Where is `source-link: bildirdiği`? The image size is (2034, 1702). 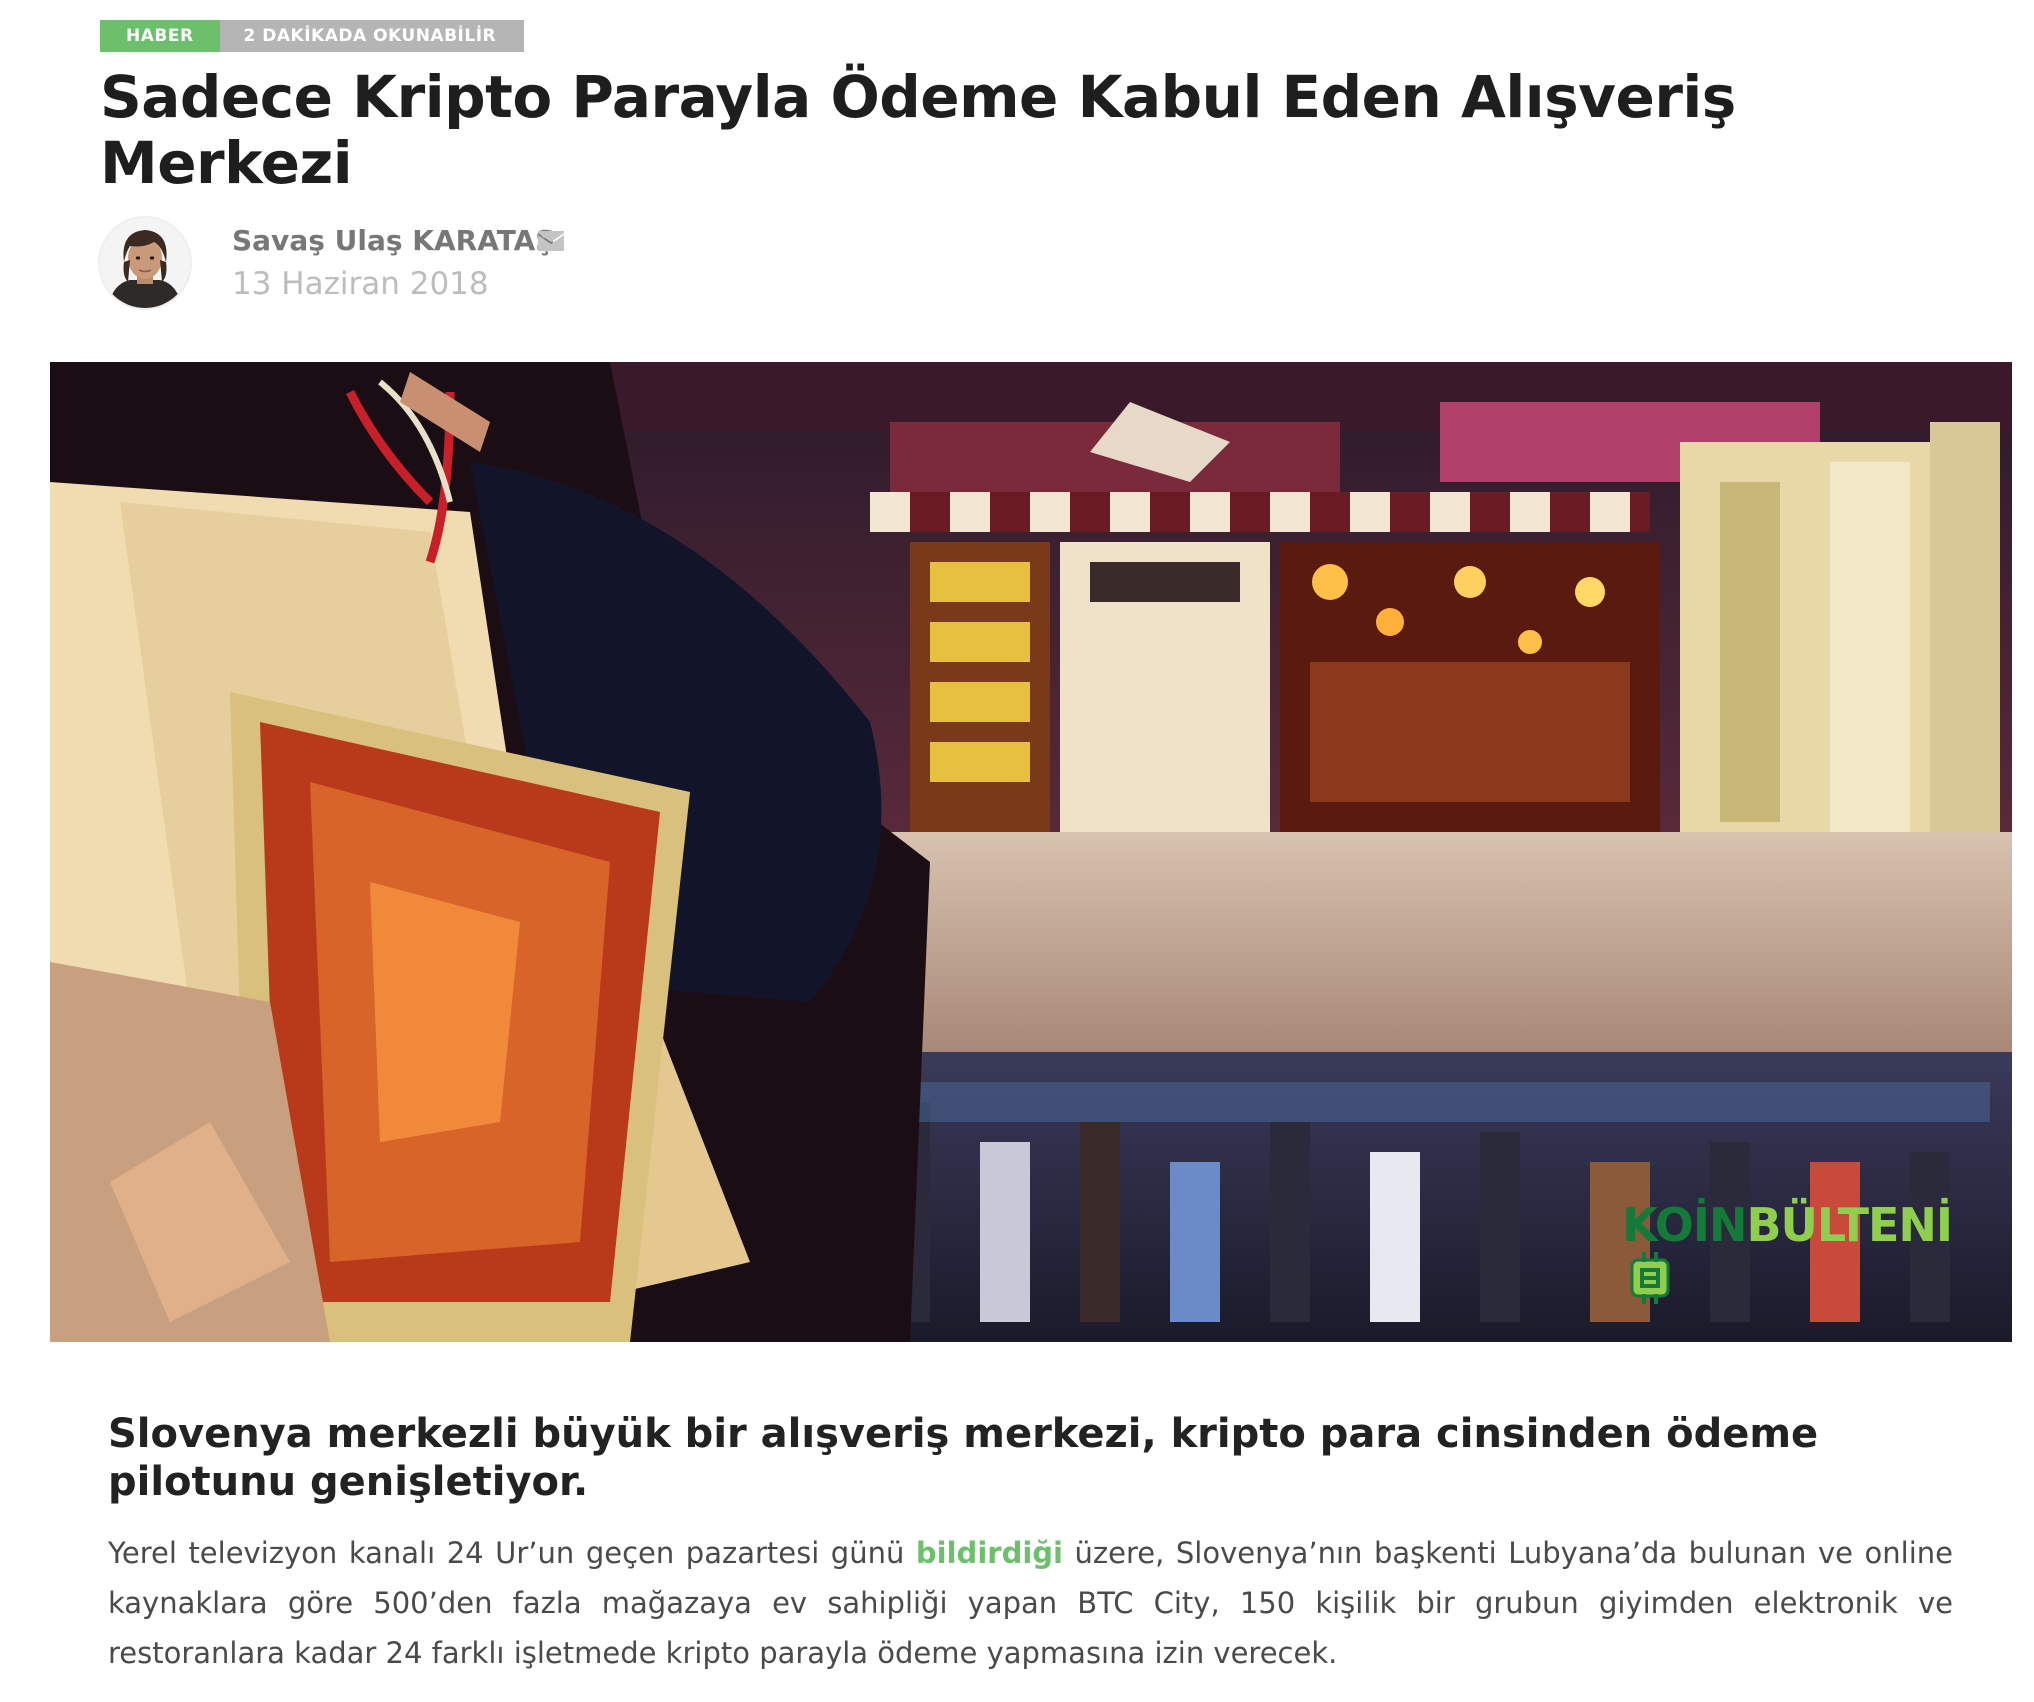 source-link: bildirdiği is located at coordinates (989, 1553).